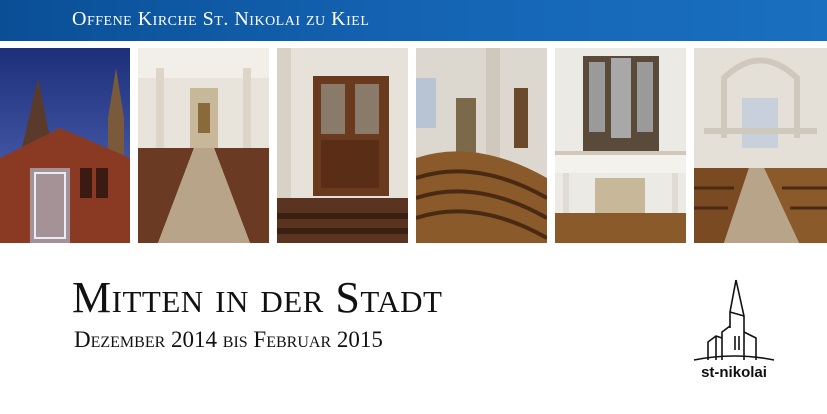 This screenshot has height=414, width=827. Describe the element at coordinates (734, 320) in the screenshot. I see `church-tower-logo-icon` at that location.